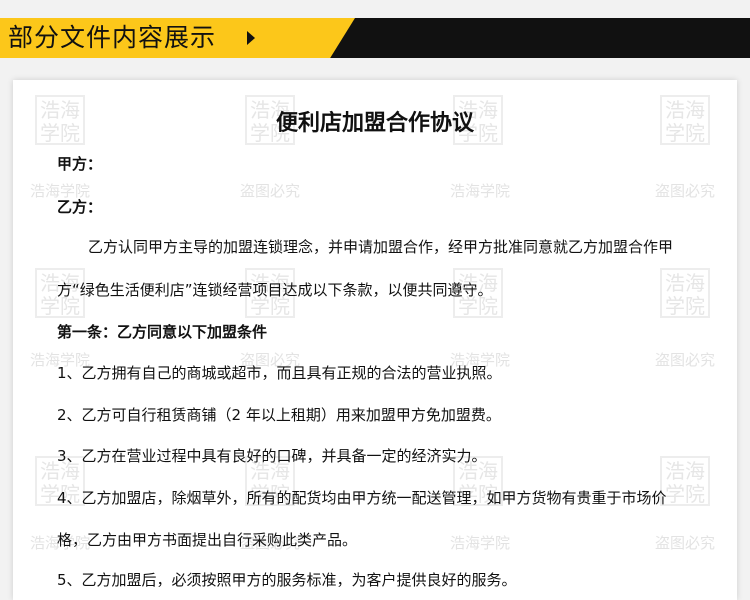 This screenshot has height=600, width=750. Describe the element at coordinates (374, 123) in the screenshot. I see `document-title: 便利店加盟合作协议` at that location.